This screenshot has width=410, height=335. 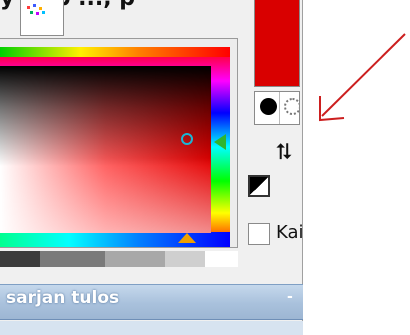 I want to click on arrow-shaft, so click(x=363, y=75).